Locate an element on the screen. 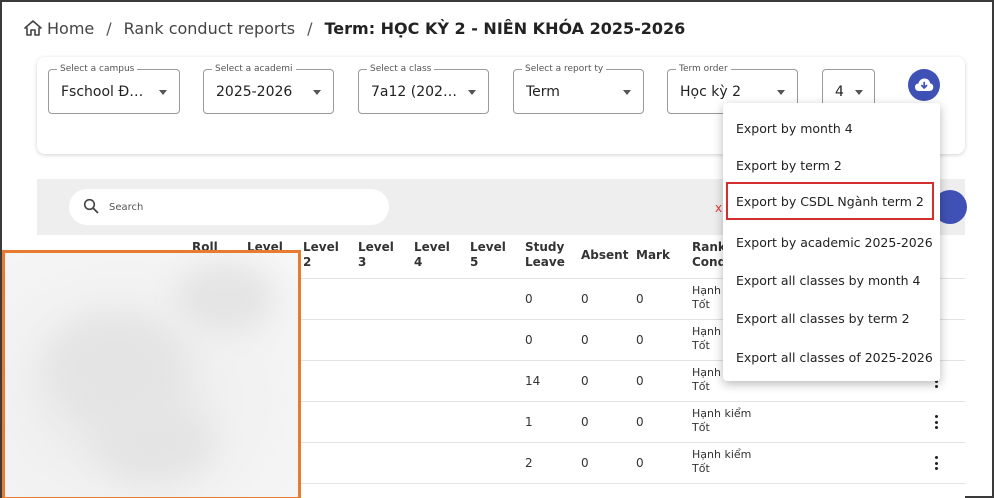 This screenshot has width=994, height=498. academic-year-select-value: 2025-2026 is located at coordinates (254, 92).